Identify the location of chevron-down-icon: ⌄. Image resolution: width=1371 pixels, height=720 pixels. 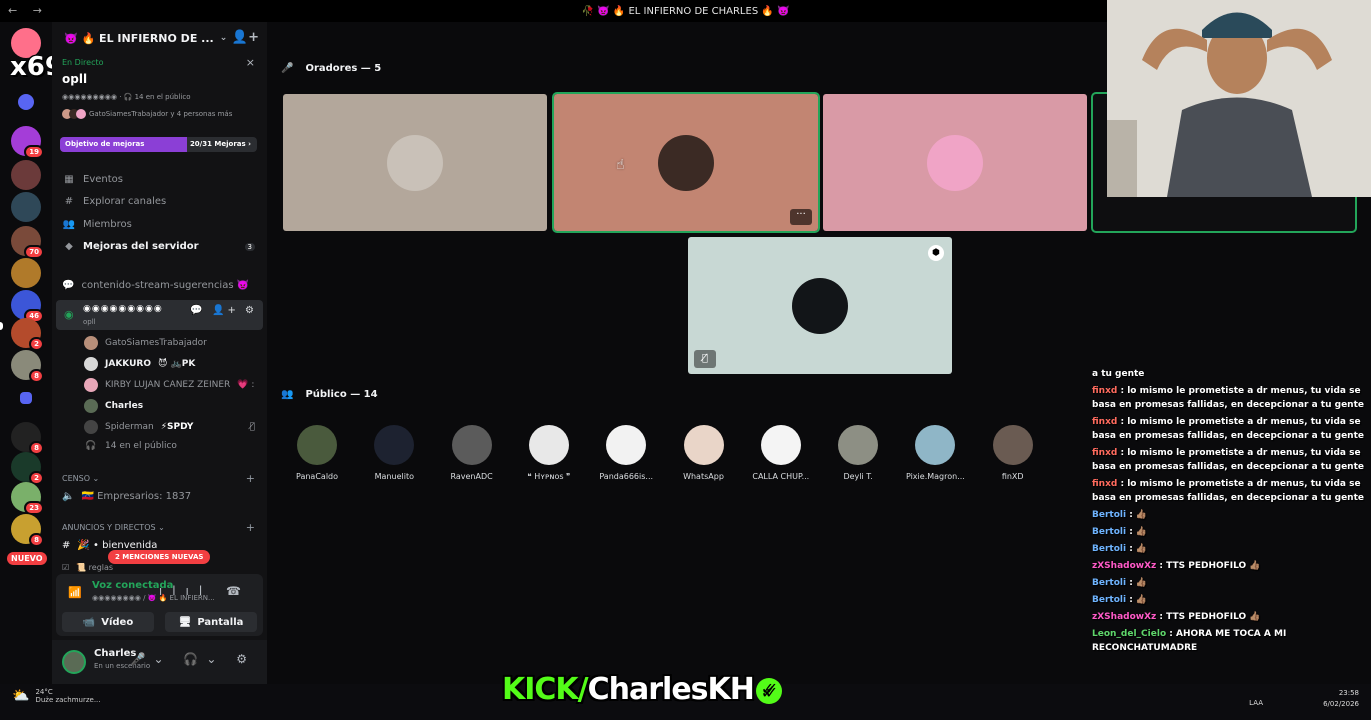
(223, 38).